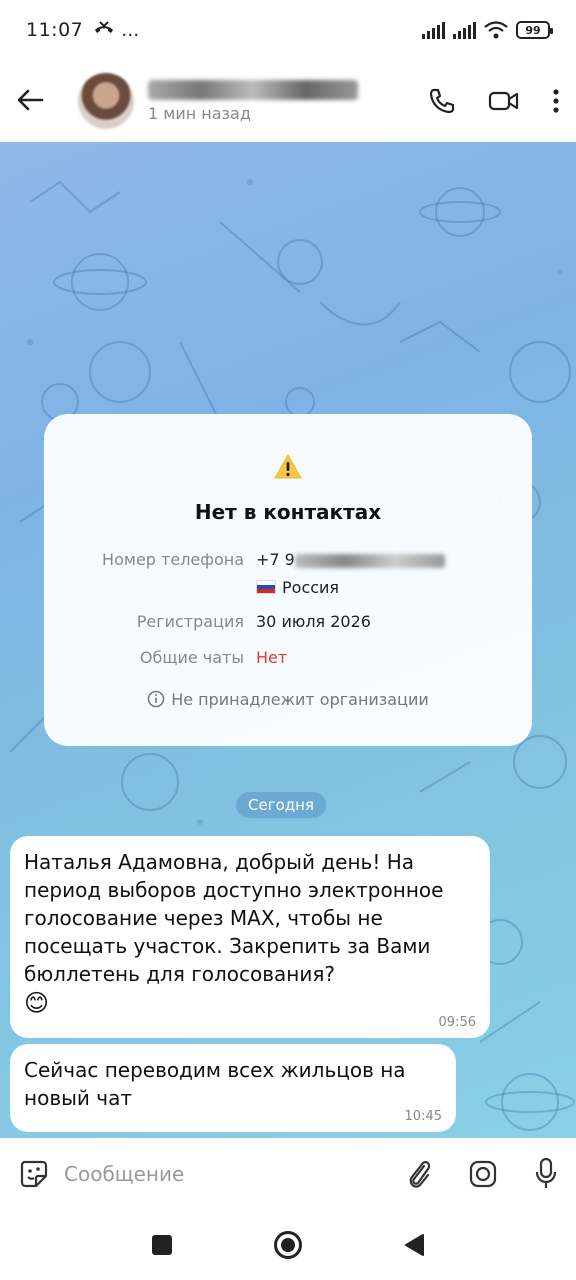 The image size is (576, 1280). Describe the element at coordinates (414, 1245) in the screenshot. I see `back-triangle-icon` at that location.